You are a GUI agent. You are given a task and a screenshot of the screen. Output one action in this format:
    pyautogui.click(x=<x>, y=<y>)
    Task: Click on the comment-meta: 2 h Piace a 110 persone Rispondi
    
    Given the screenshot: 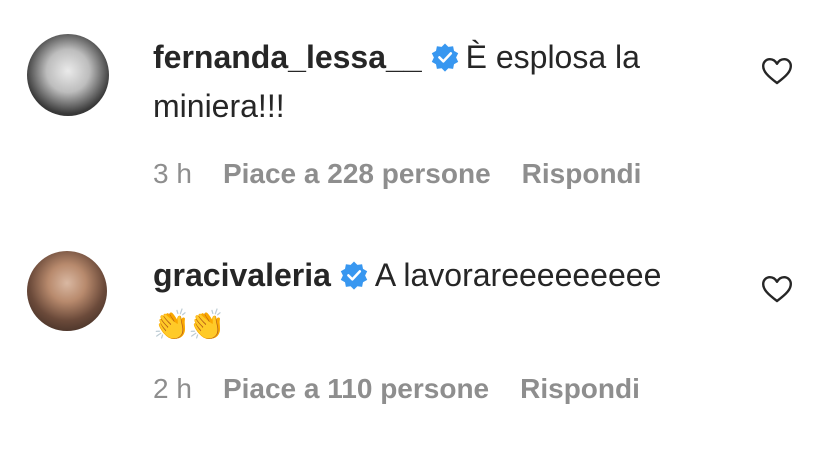 What is the action you would take?
    pyautogui.click(x=396, y=389)
    